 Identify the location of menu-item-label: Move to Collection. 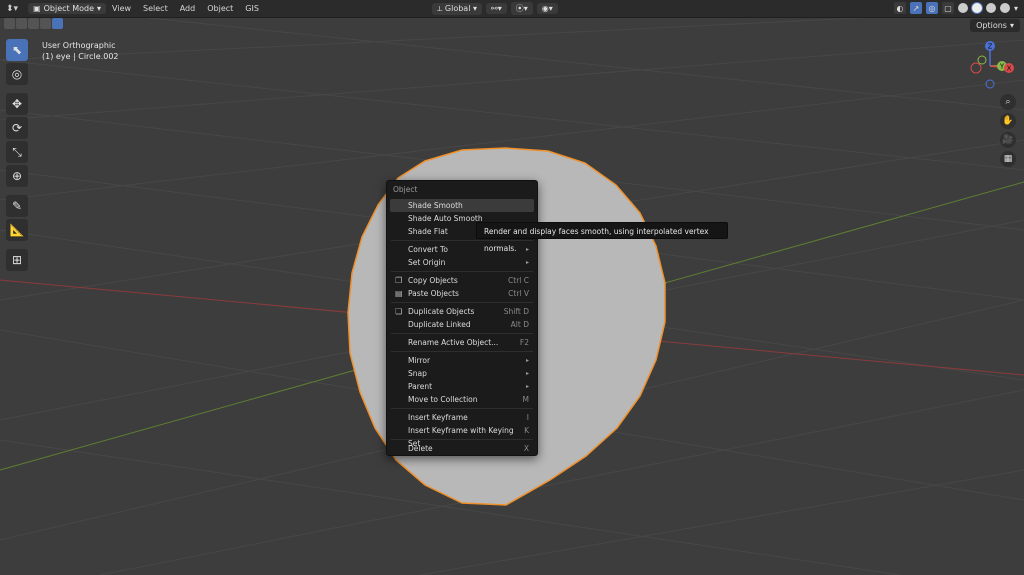
(443, 399).